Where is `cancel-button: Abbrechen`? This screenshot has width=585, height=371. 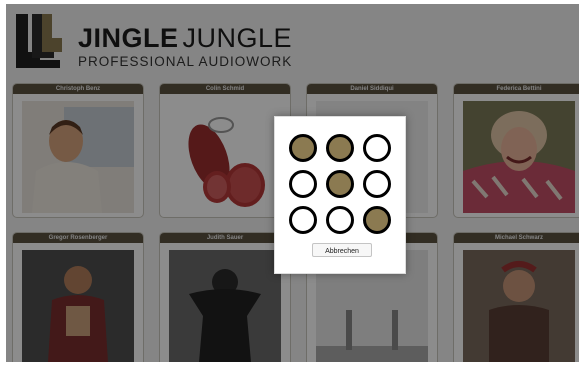 cancel-button: Abbrechen is located at coordinates (342, 250).